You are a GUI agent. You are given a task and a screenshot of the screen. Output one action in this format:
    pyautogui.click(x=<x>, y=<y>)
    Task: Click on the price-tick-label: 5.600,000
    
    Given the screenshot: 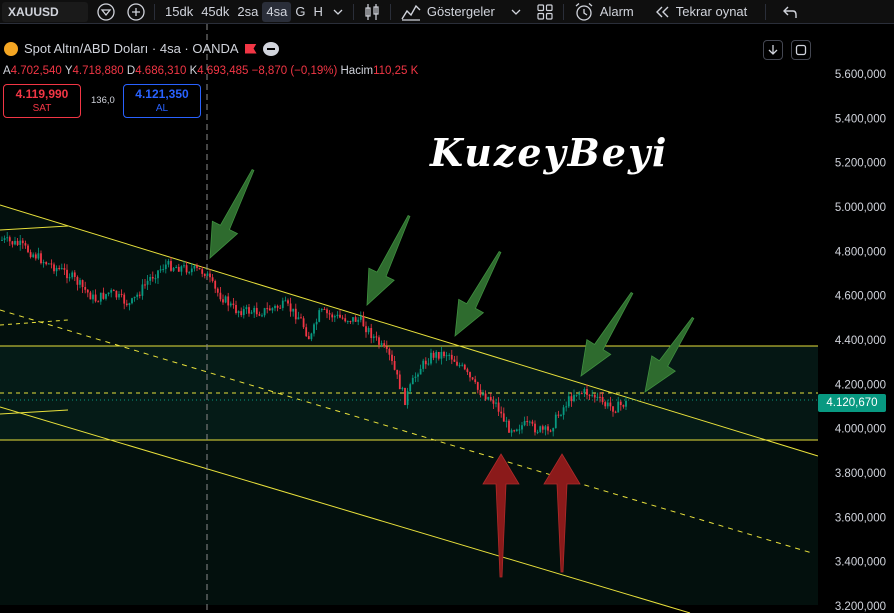 What is the action you would take?
    pyautogui.click(x=860, y=75)
    